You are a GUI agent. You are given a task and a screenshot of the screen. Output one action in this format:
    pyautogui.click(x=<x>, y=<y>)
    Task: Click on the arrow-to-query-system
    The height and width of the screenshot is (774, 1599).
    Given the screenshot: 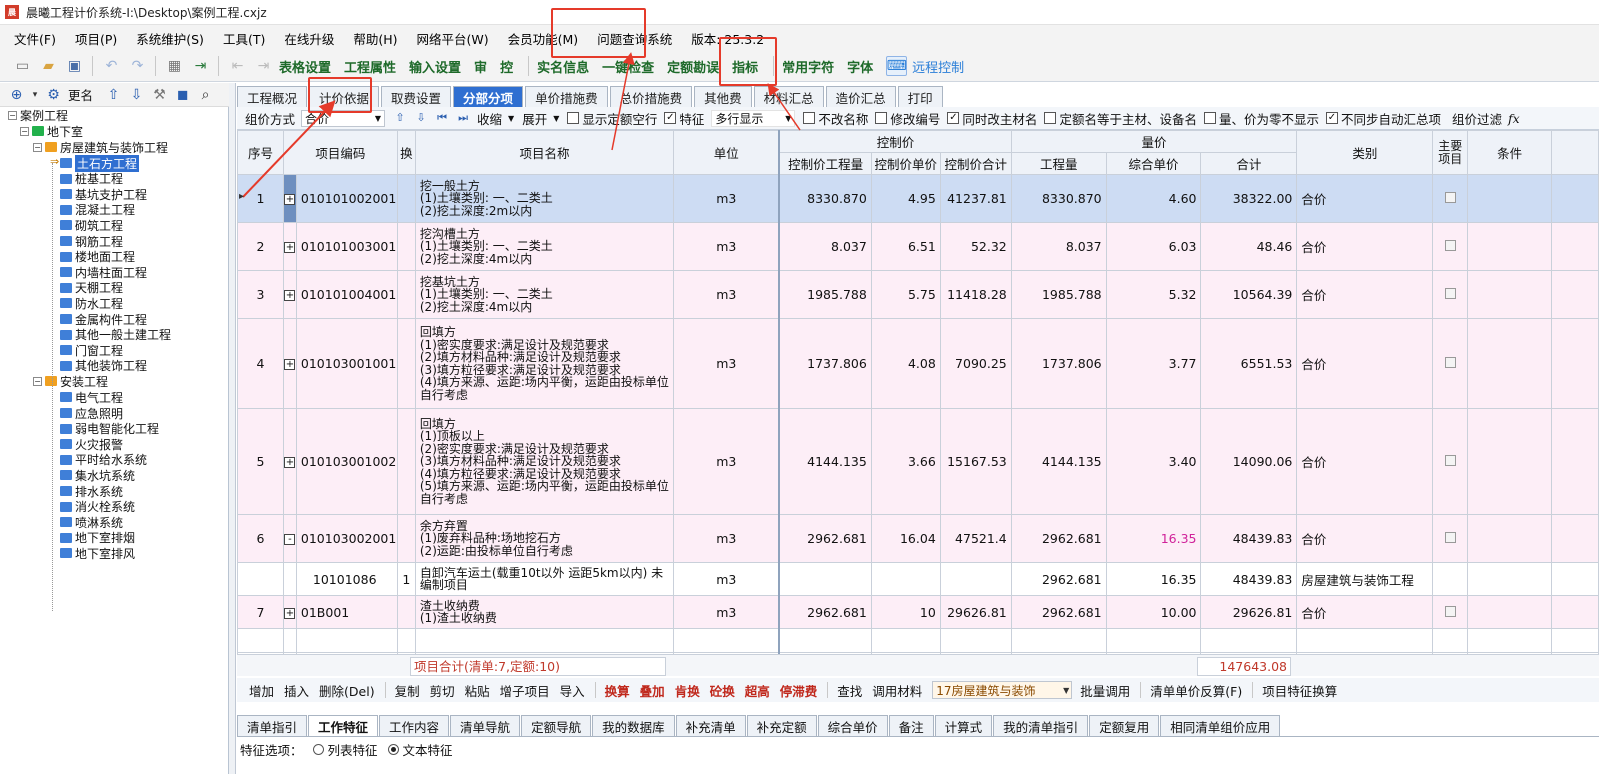 What is the action you would take?
    pyautogui.click(x=623, y=101)
    